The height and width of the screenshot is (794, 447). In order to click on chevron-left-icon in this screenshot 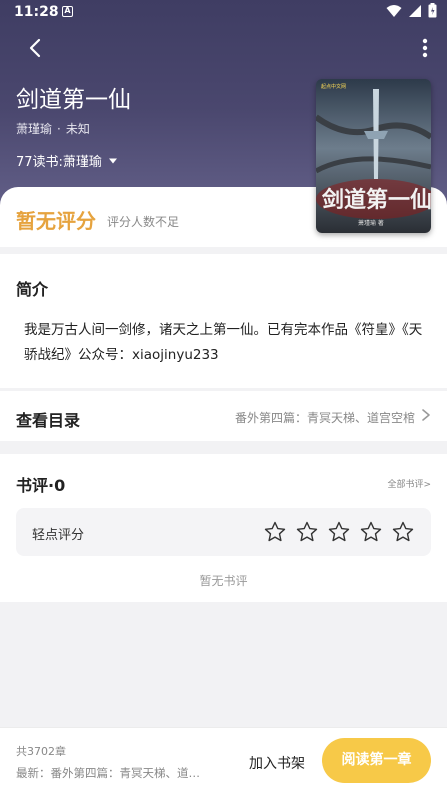, I will do `click(35, 48)`.